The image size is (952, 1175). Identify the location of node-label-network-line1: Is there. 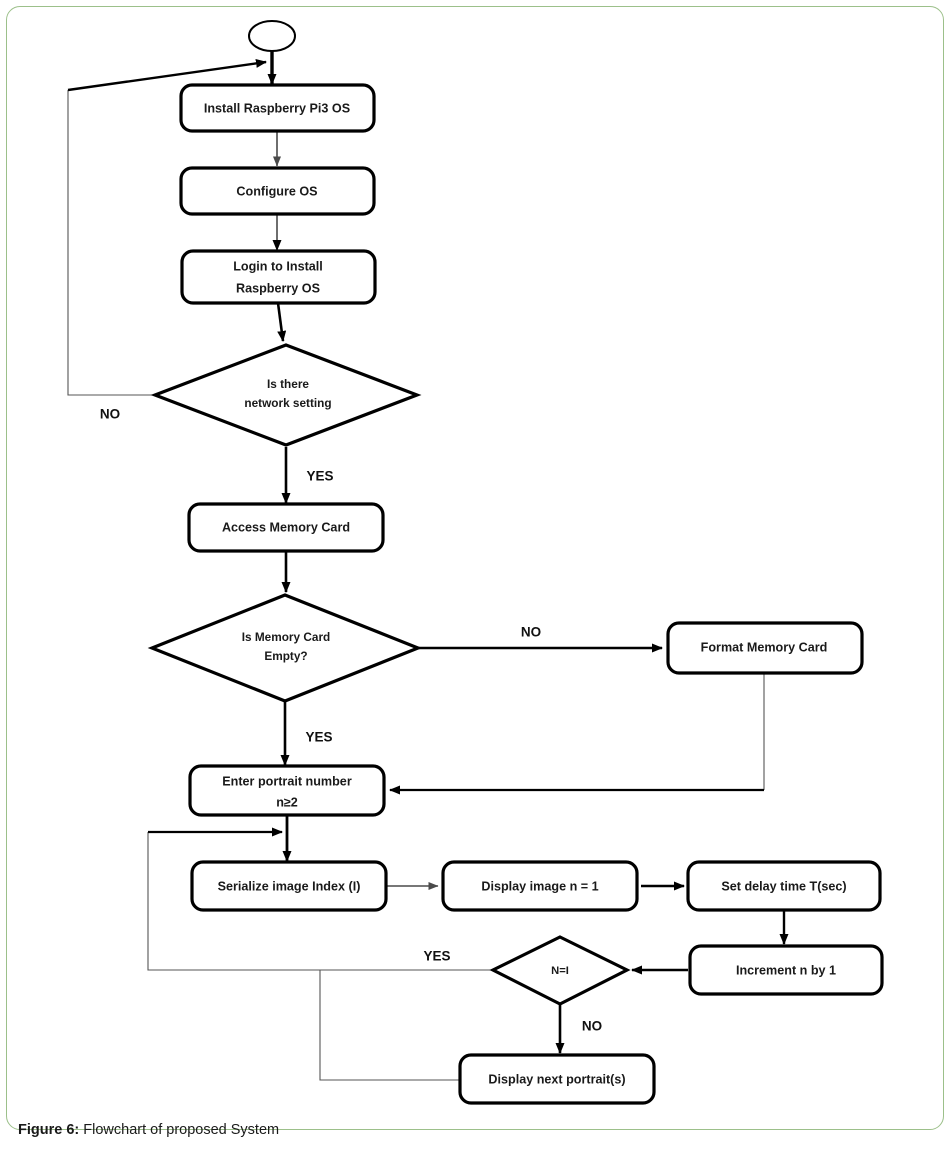
(288, 384).